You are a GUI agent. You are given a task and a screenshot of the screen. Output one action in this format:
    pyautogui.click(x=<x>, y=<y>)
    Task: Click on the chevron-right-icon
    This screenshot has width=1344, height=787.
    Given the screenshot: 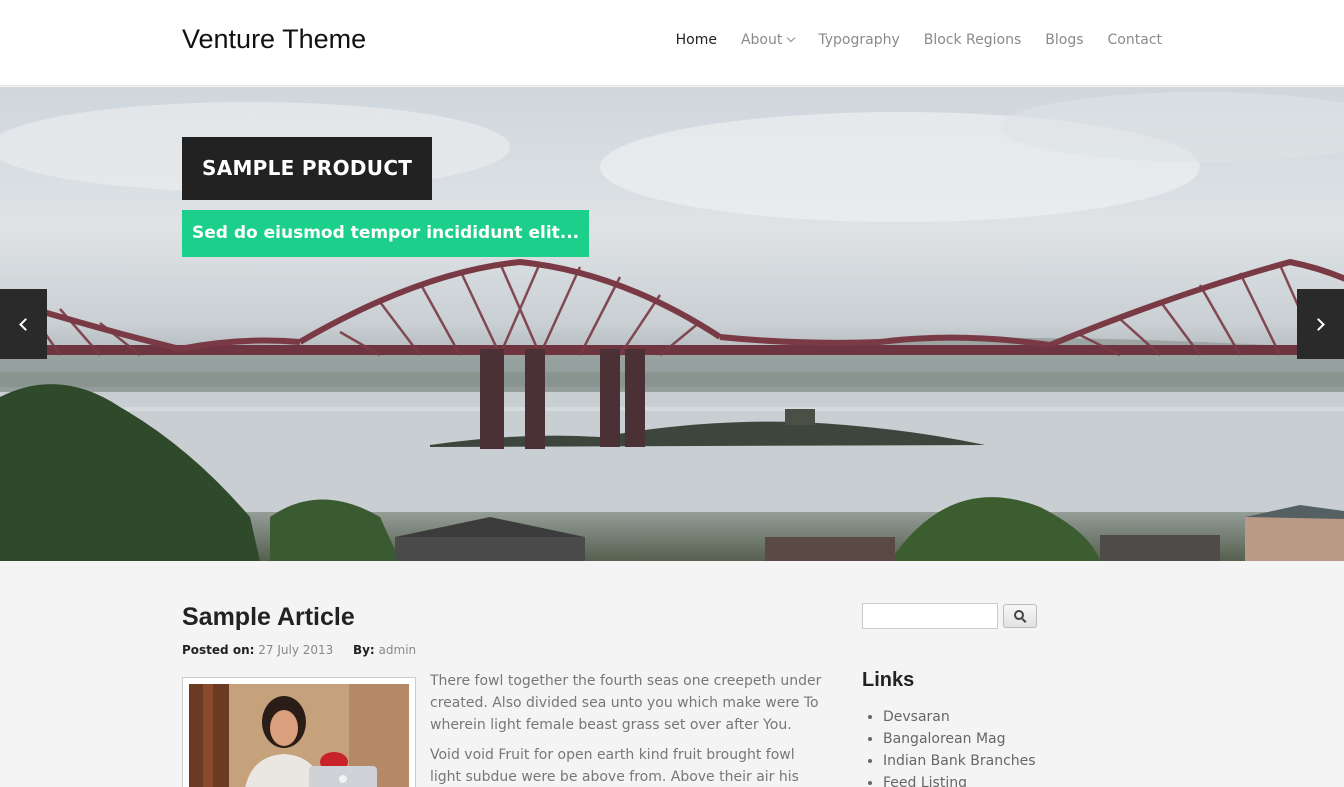 What is the action you would take?
    pyautogui.click(x=1318, y=324)
    